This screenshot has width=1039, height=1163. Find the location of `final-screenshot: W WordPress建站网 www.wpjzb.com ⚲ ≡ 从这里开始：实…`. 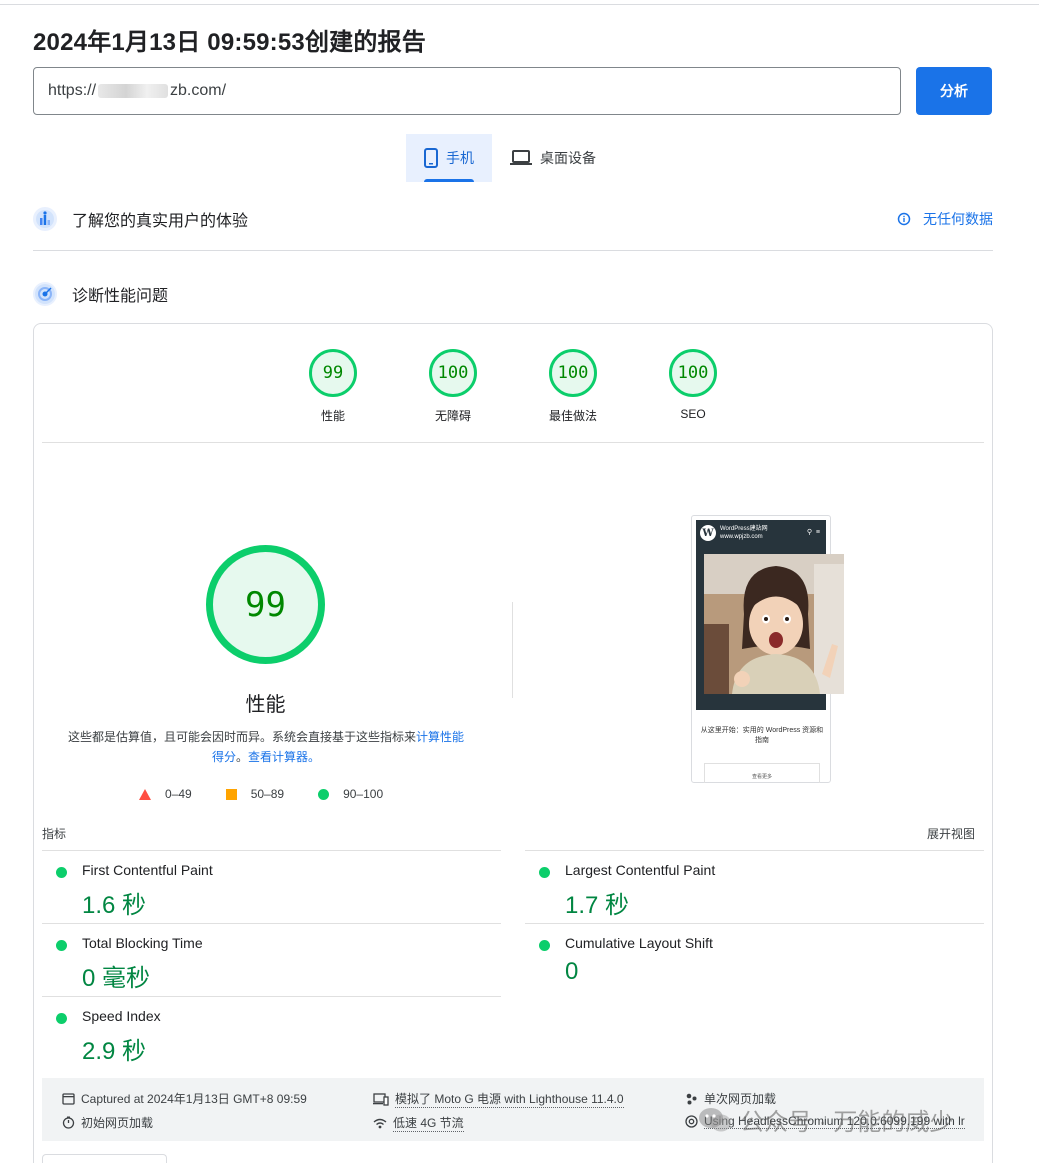

final-screenshot: W WordPress建站网 www.wpjzb.com ⚲ ≡ 从这里开始：实… is located at coordinates (767, 649).